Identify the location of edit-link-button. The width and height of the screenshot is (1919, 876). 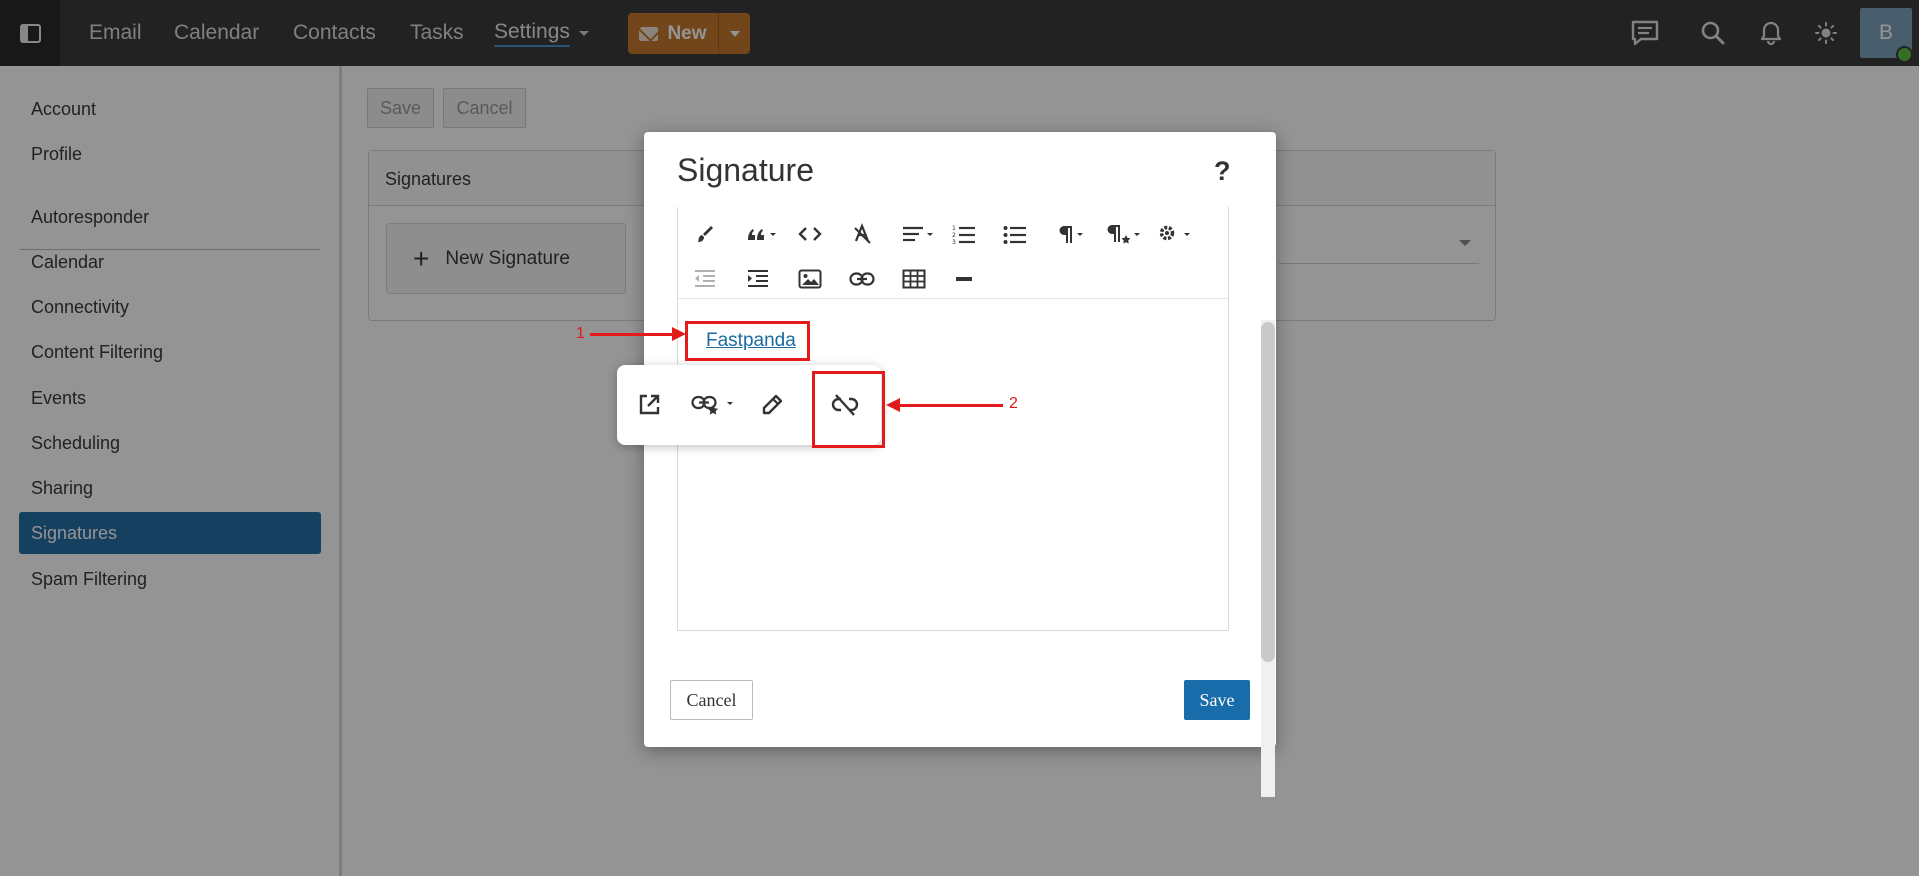
(772, 405).